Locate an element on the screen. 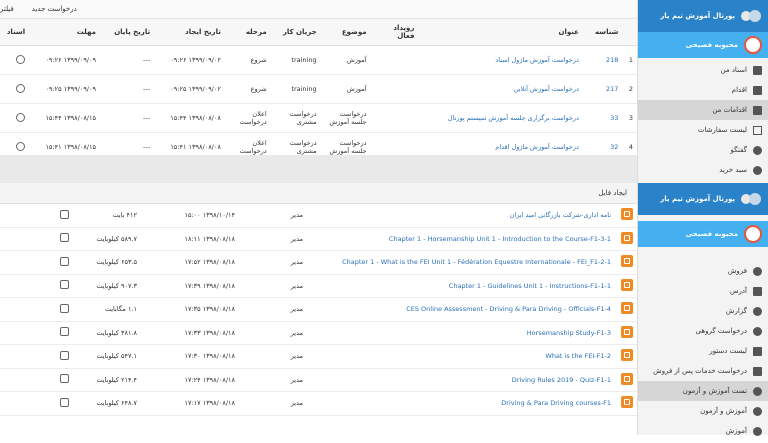 The width and height of the screenshot is (768, 443). sidebar-item-training: آموزش is located at coordinates (703, 431).